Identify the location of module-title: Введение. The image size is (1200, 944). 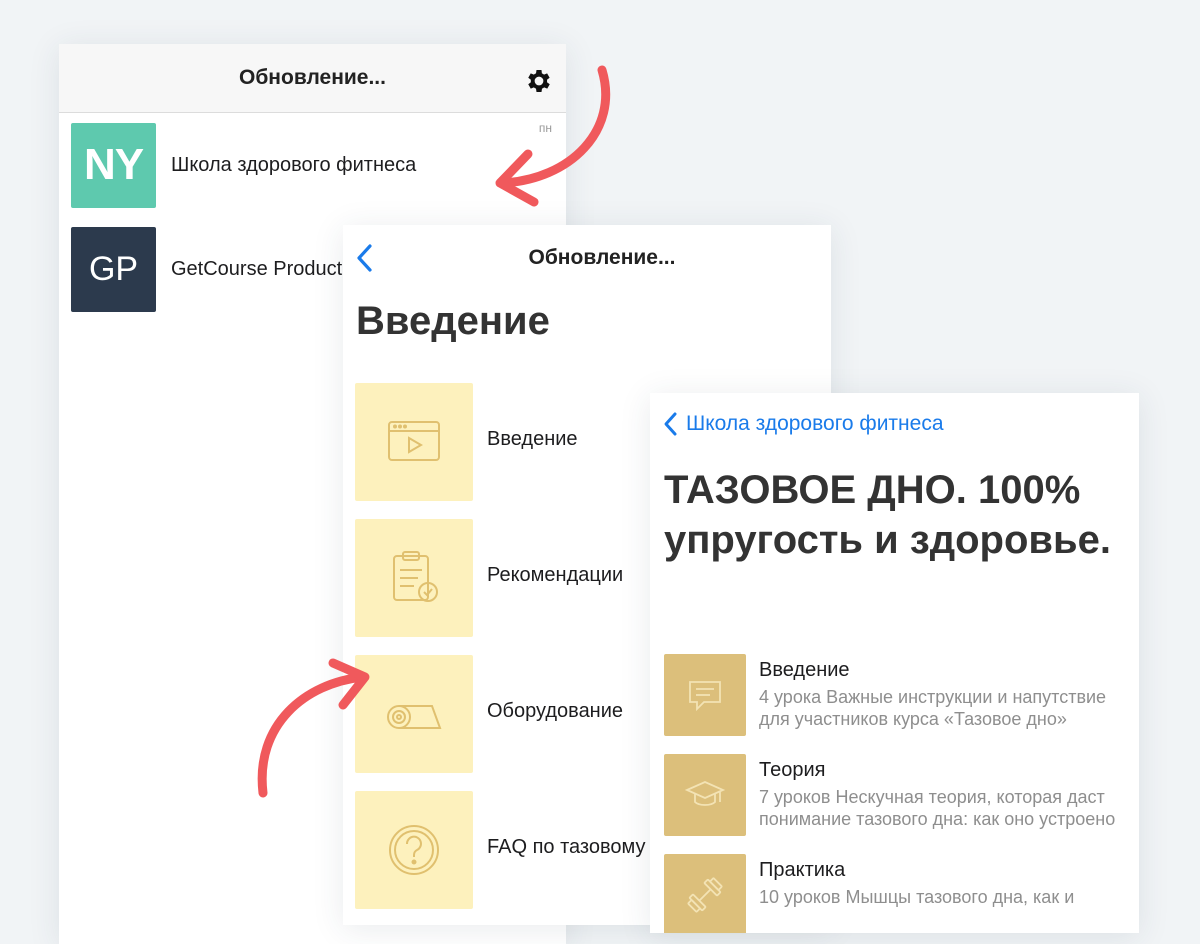
(804, 670).